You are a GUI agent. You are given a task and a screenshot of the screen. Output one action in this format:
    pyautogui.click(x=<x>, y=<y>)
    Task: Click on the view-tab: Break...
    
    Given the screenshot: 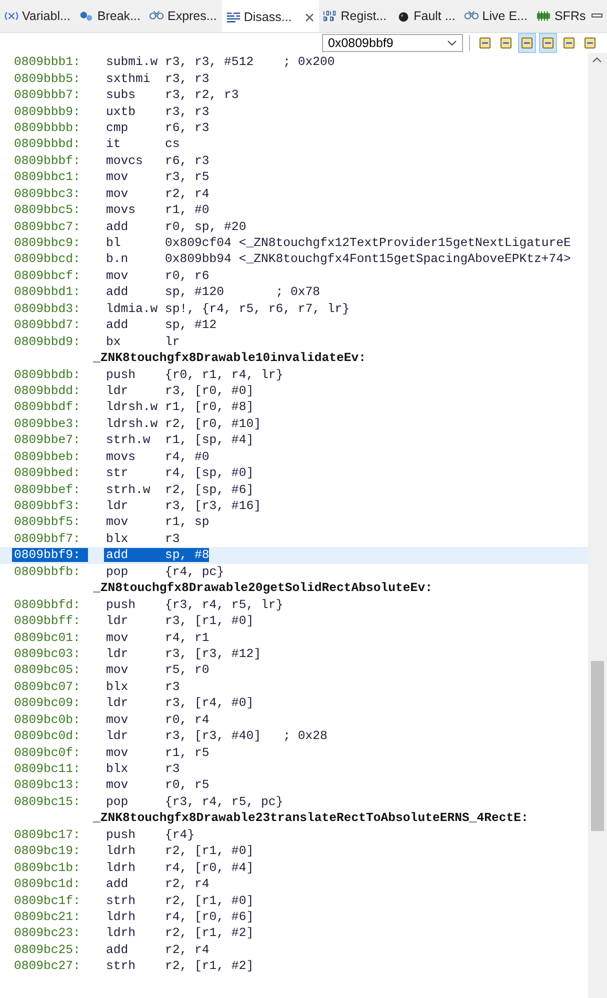 What is the action you would take?
    pyautogui.click(x=110, y=16)
    